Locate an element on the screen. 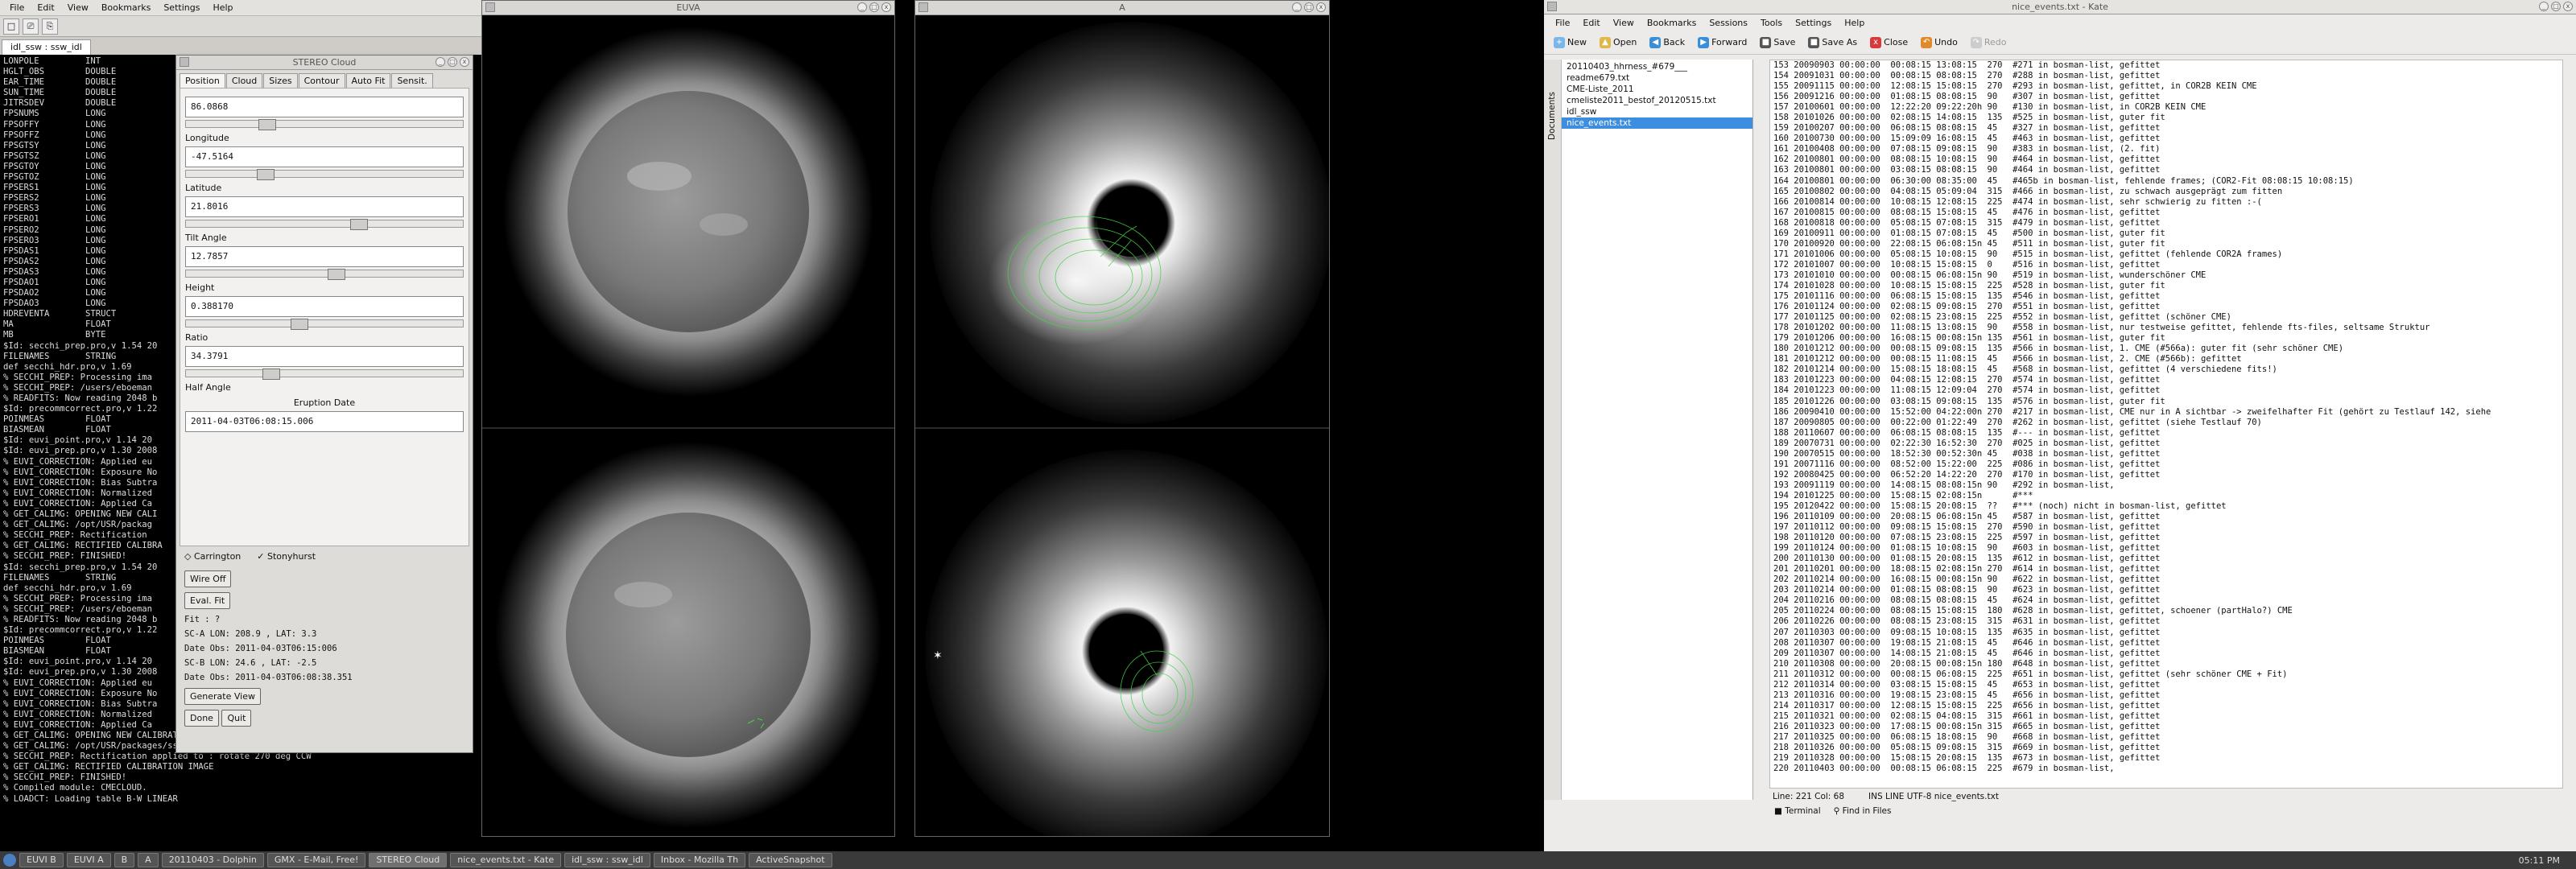 The width and height of the screenshot is (2576, 869). taskbar-task: GMX - E-Mail, Free! is located at coordinates (316, 860).